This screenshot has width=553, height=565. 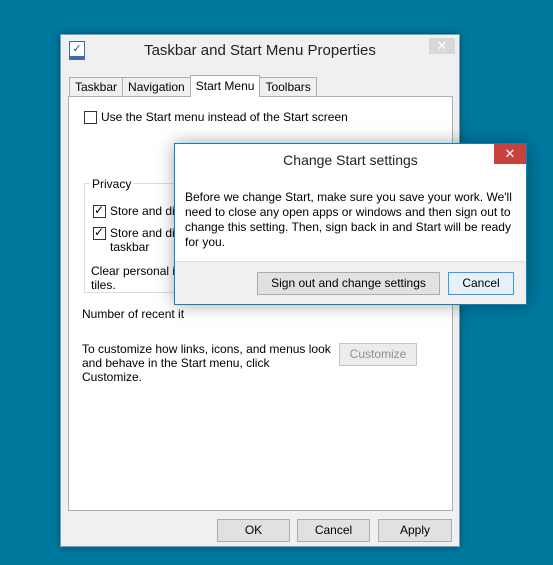 I want to click on privacy-legend: Privacy, so click(x=112, y=184).